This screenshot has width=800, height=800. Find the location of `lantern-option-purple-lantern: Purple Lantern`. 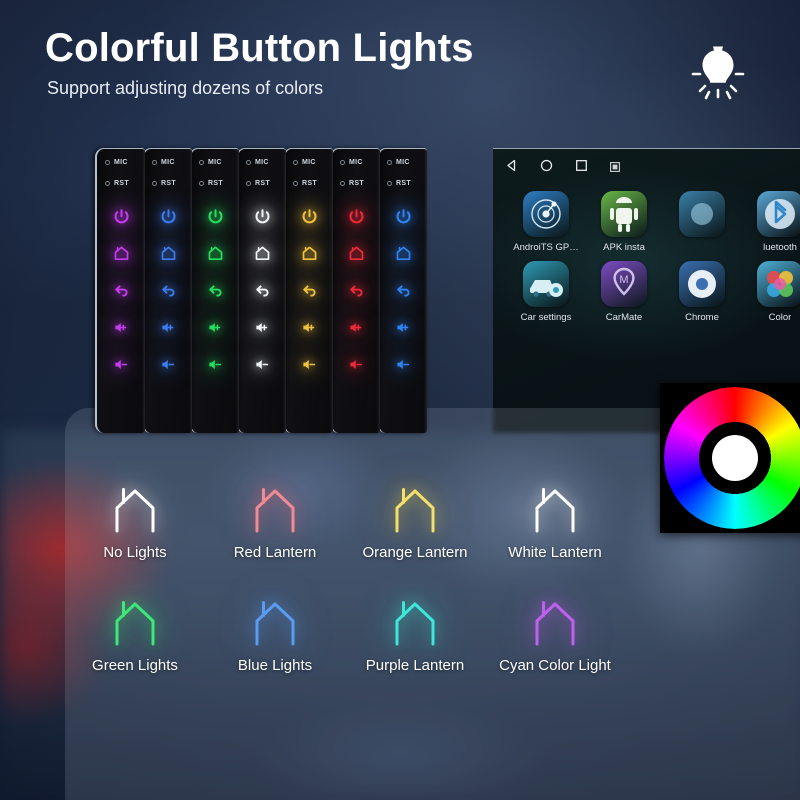

lantern-option-purple-lantern: Purple Lantern is located at coordinates (415, 636).